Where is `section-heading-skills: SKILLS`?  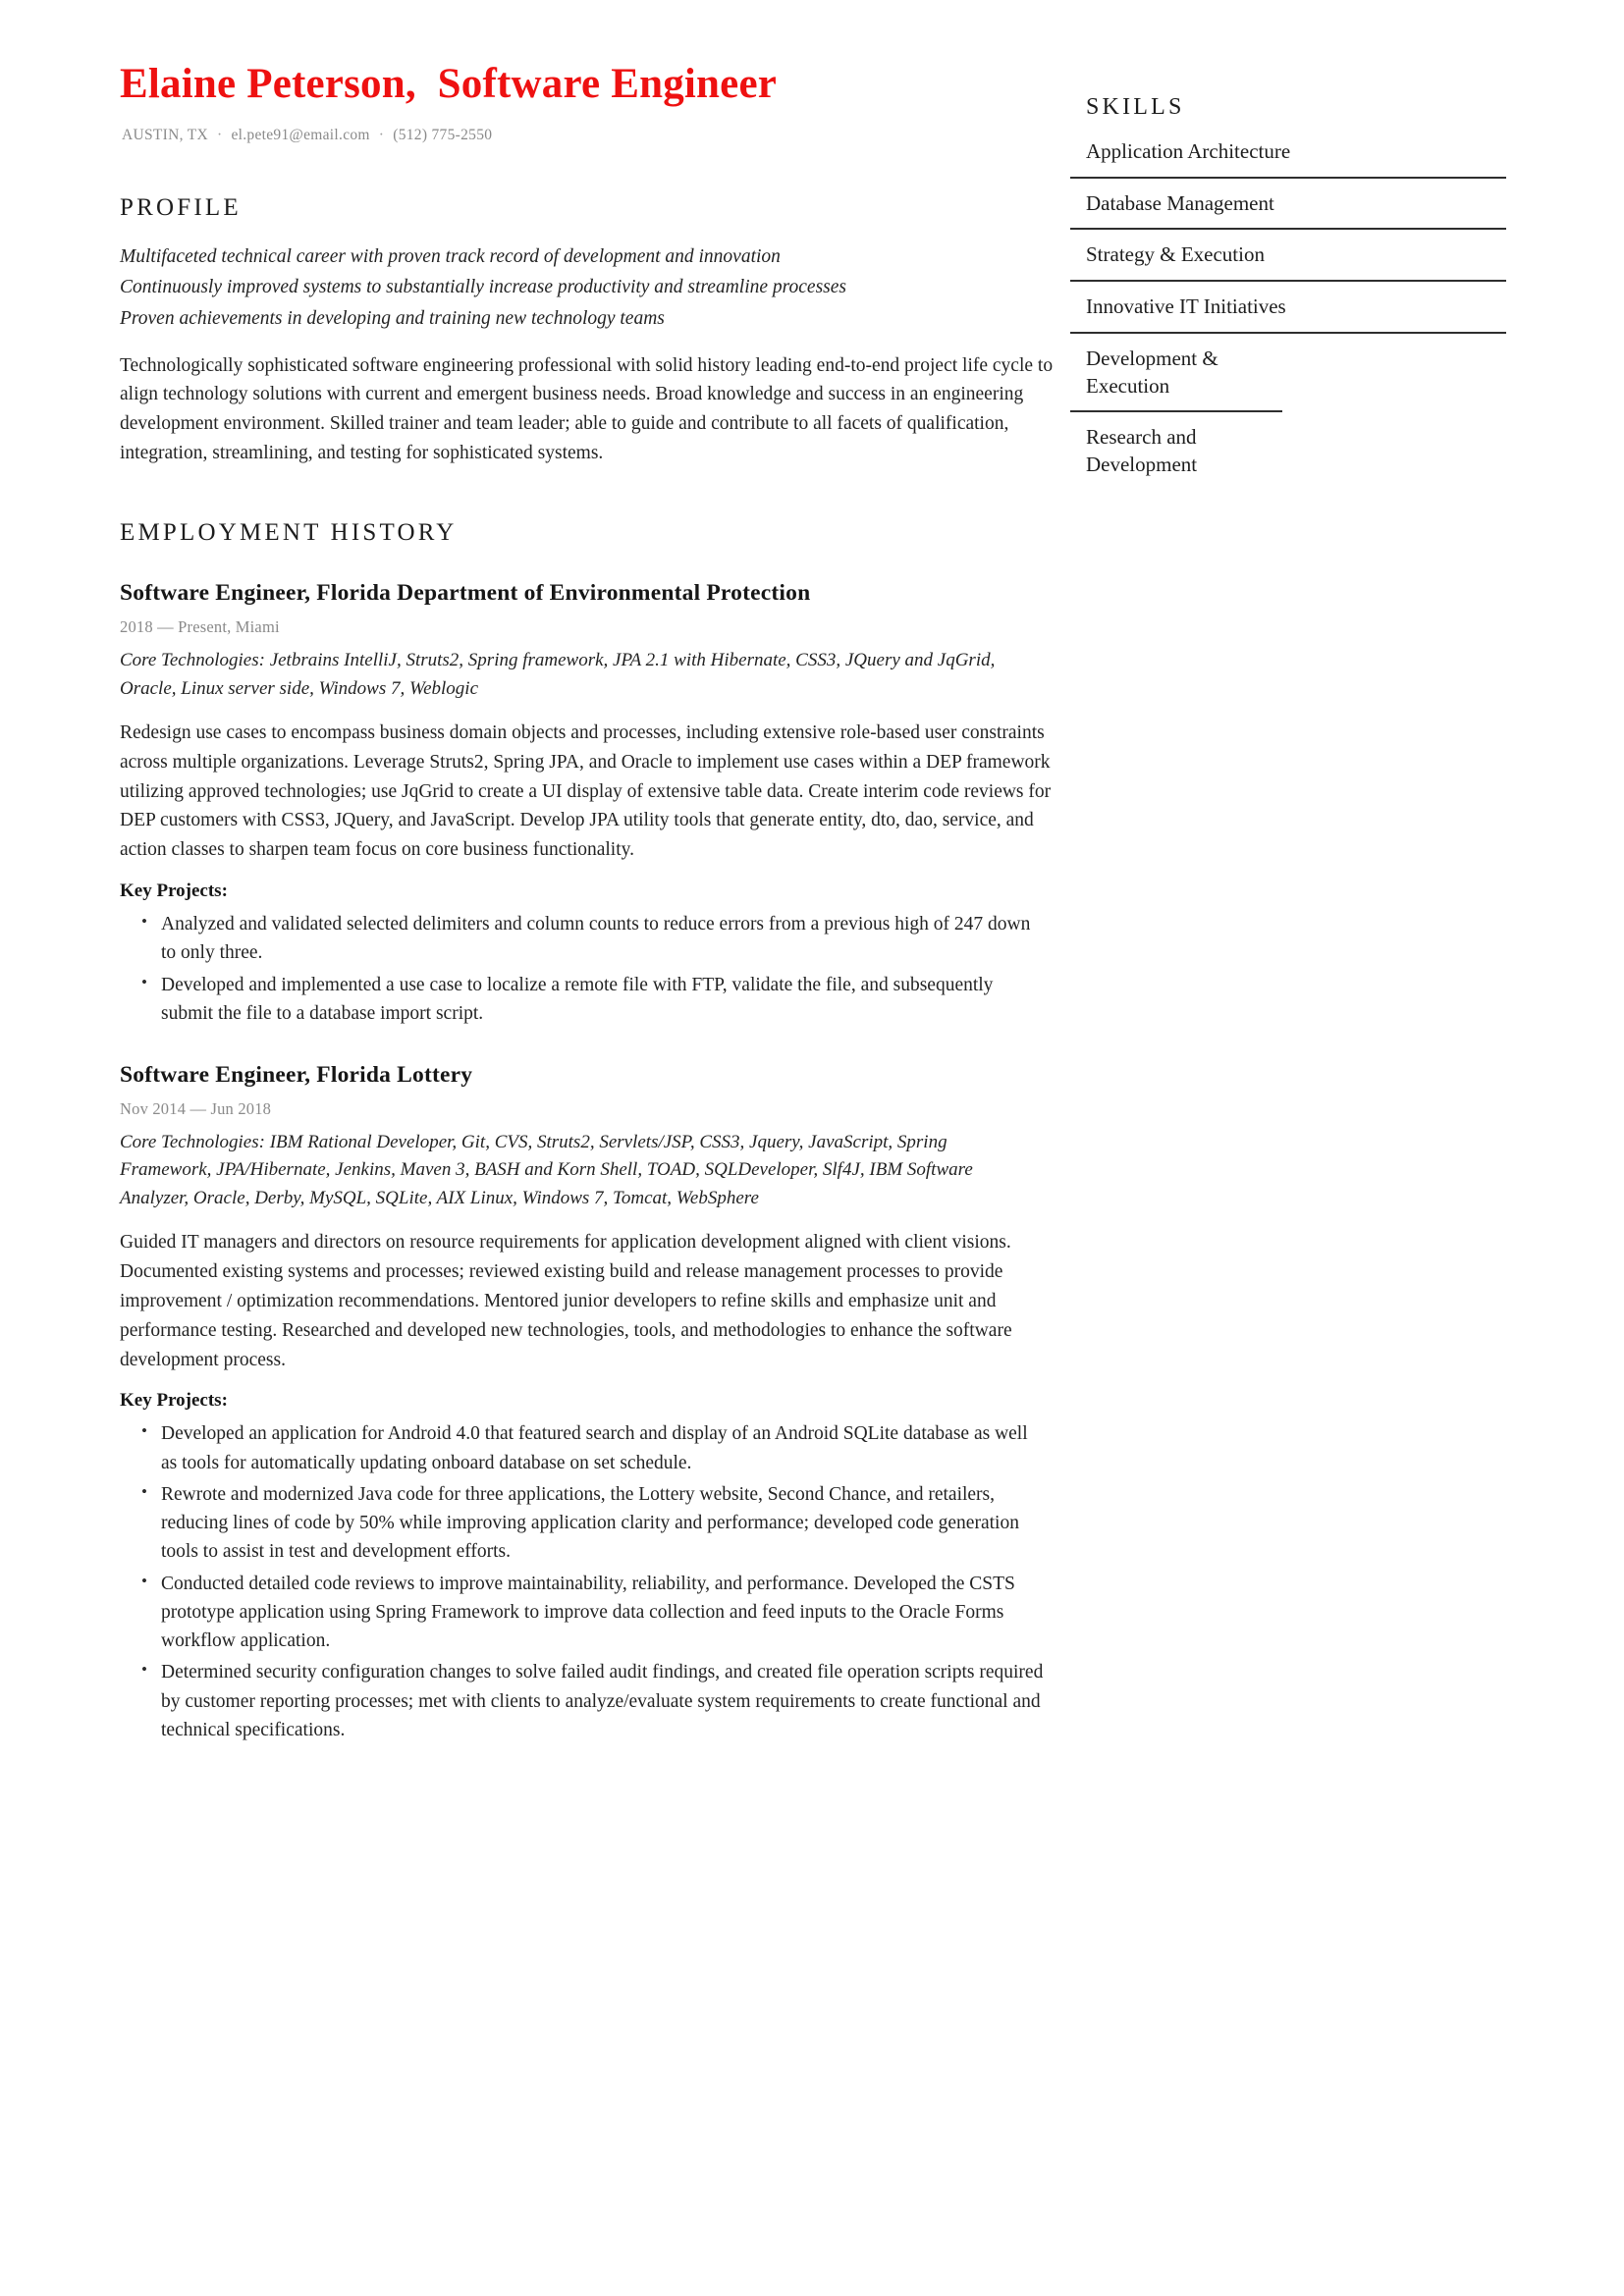
section-heading-skills: SKILLS is located at coordinates (1135, 107).